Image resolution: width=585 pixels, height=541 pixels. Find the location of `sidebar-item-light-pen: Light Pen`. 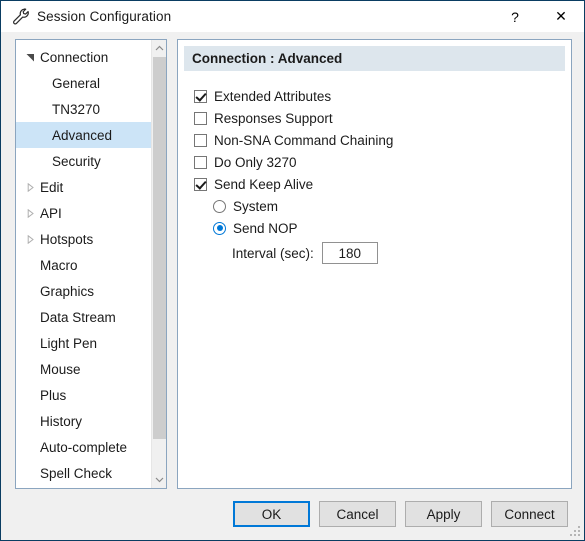

sidebar-item-light-pen: Light Pen is located at coordinates (84, 343).